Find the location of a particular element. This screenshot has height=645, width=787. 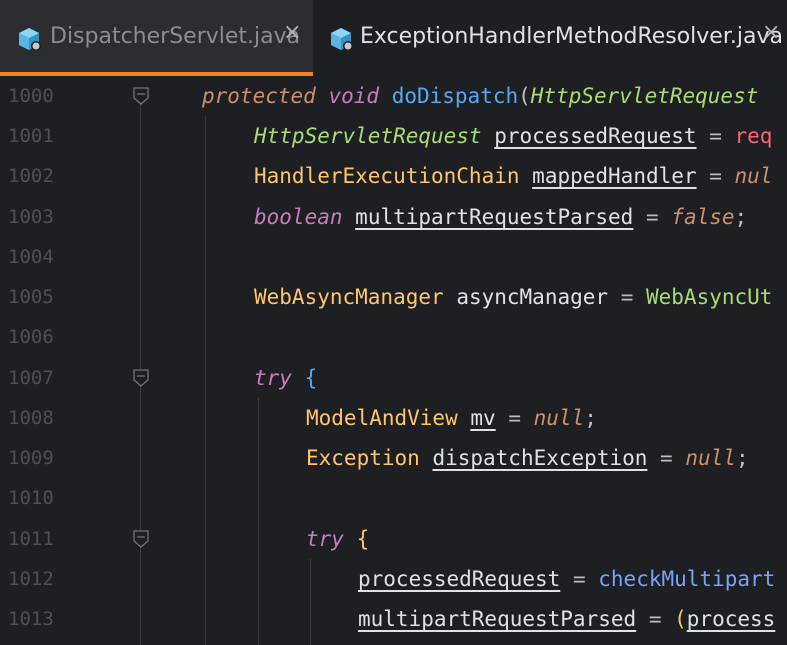

code-line: Exception dispatchException = null; is located at coordinates (527, 458).